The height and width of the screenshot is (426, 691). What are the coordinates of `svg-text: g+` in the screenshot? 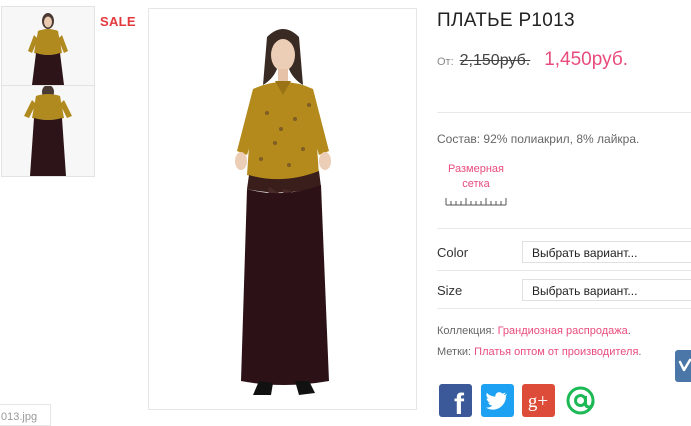 It's located at (538, 401).